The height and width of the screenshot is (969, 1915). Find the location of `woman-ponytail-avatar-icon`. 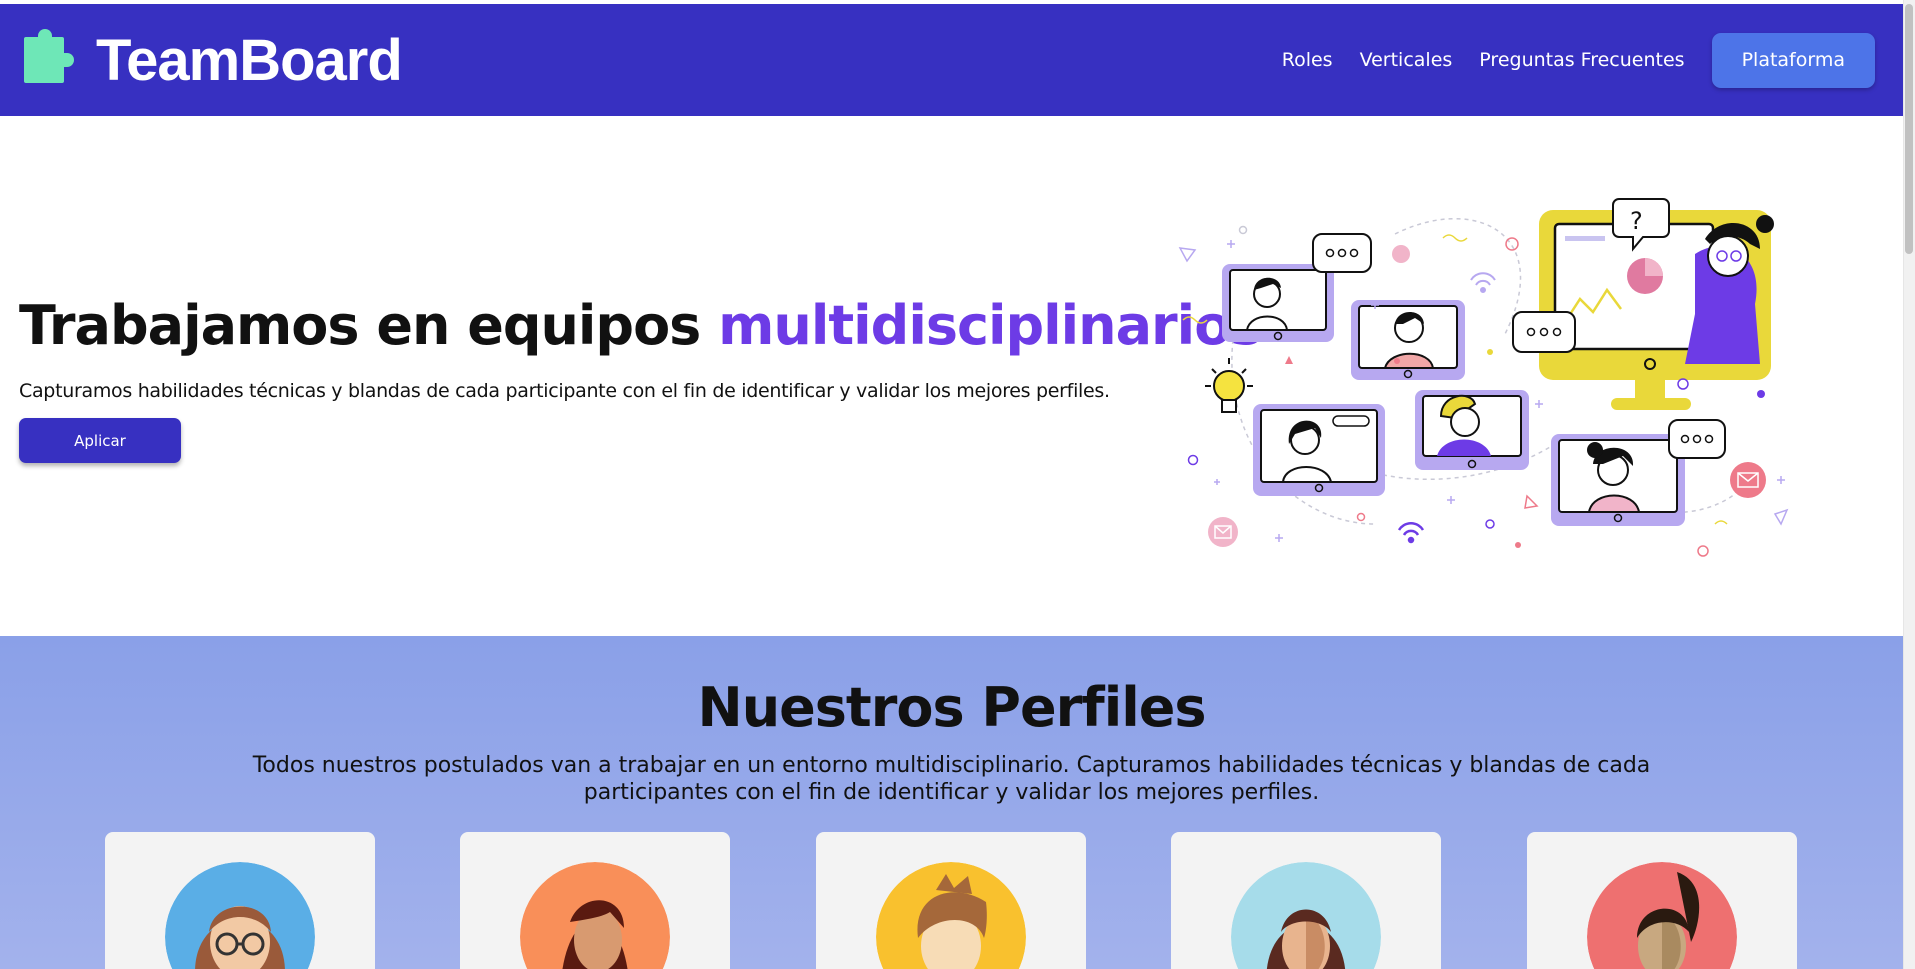

woman-ponytail-avatar-icon is located at coordinates (1662, 915).